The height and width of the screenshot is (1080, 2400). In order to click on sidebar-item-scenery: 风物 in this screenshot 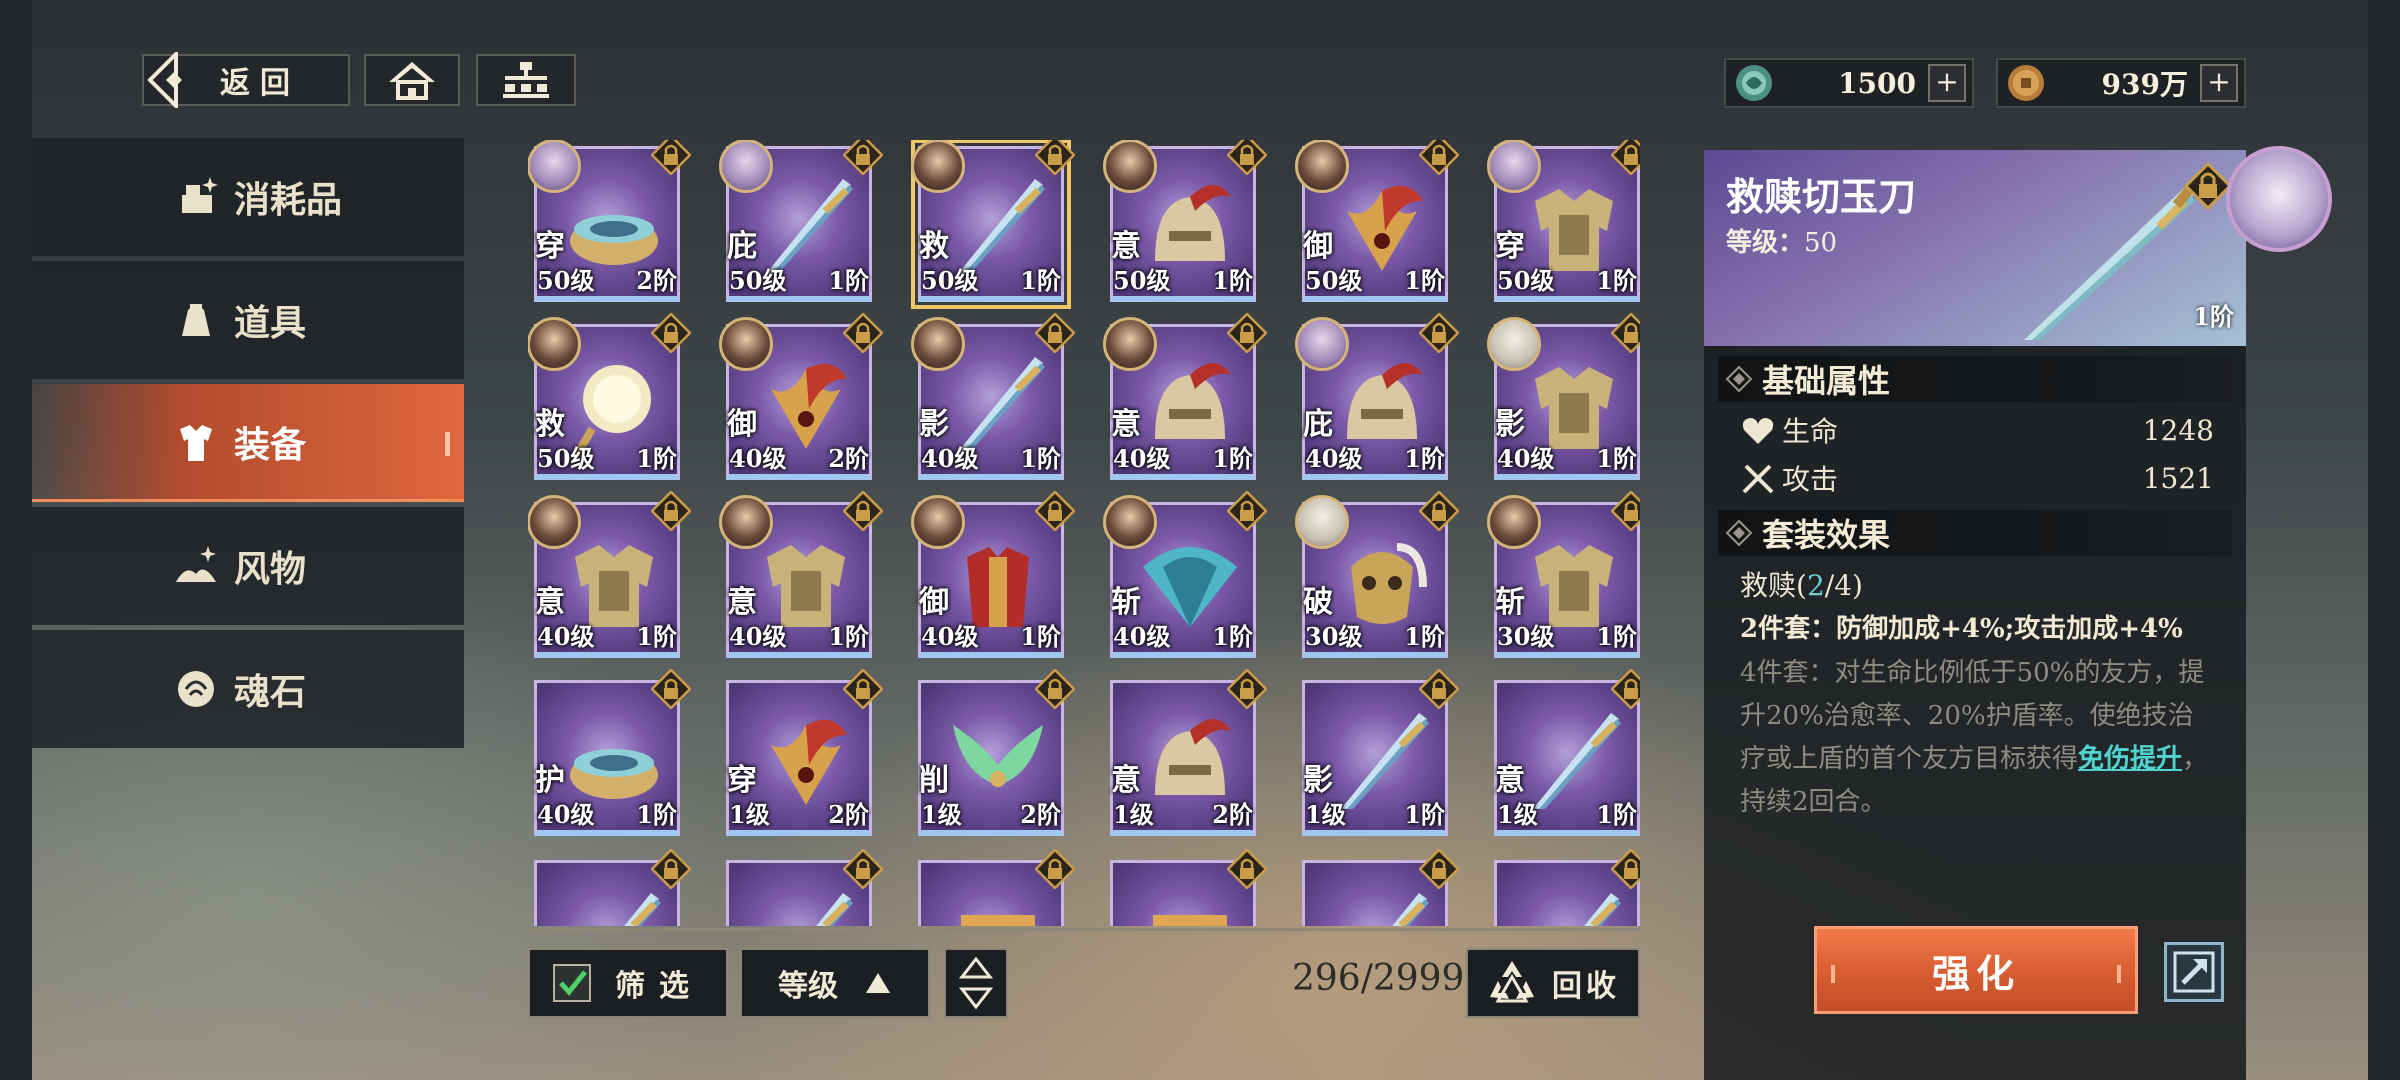, I will do `click(248, 566)`.